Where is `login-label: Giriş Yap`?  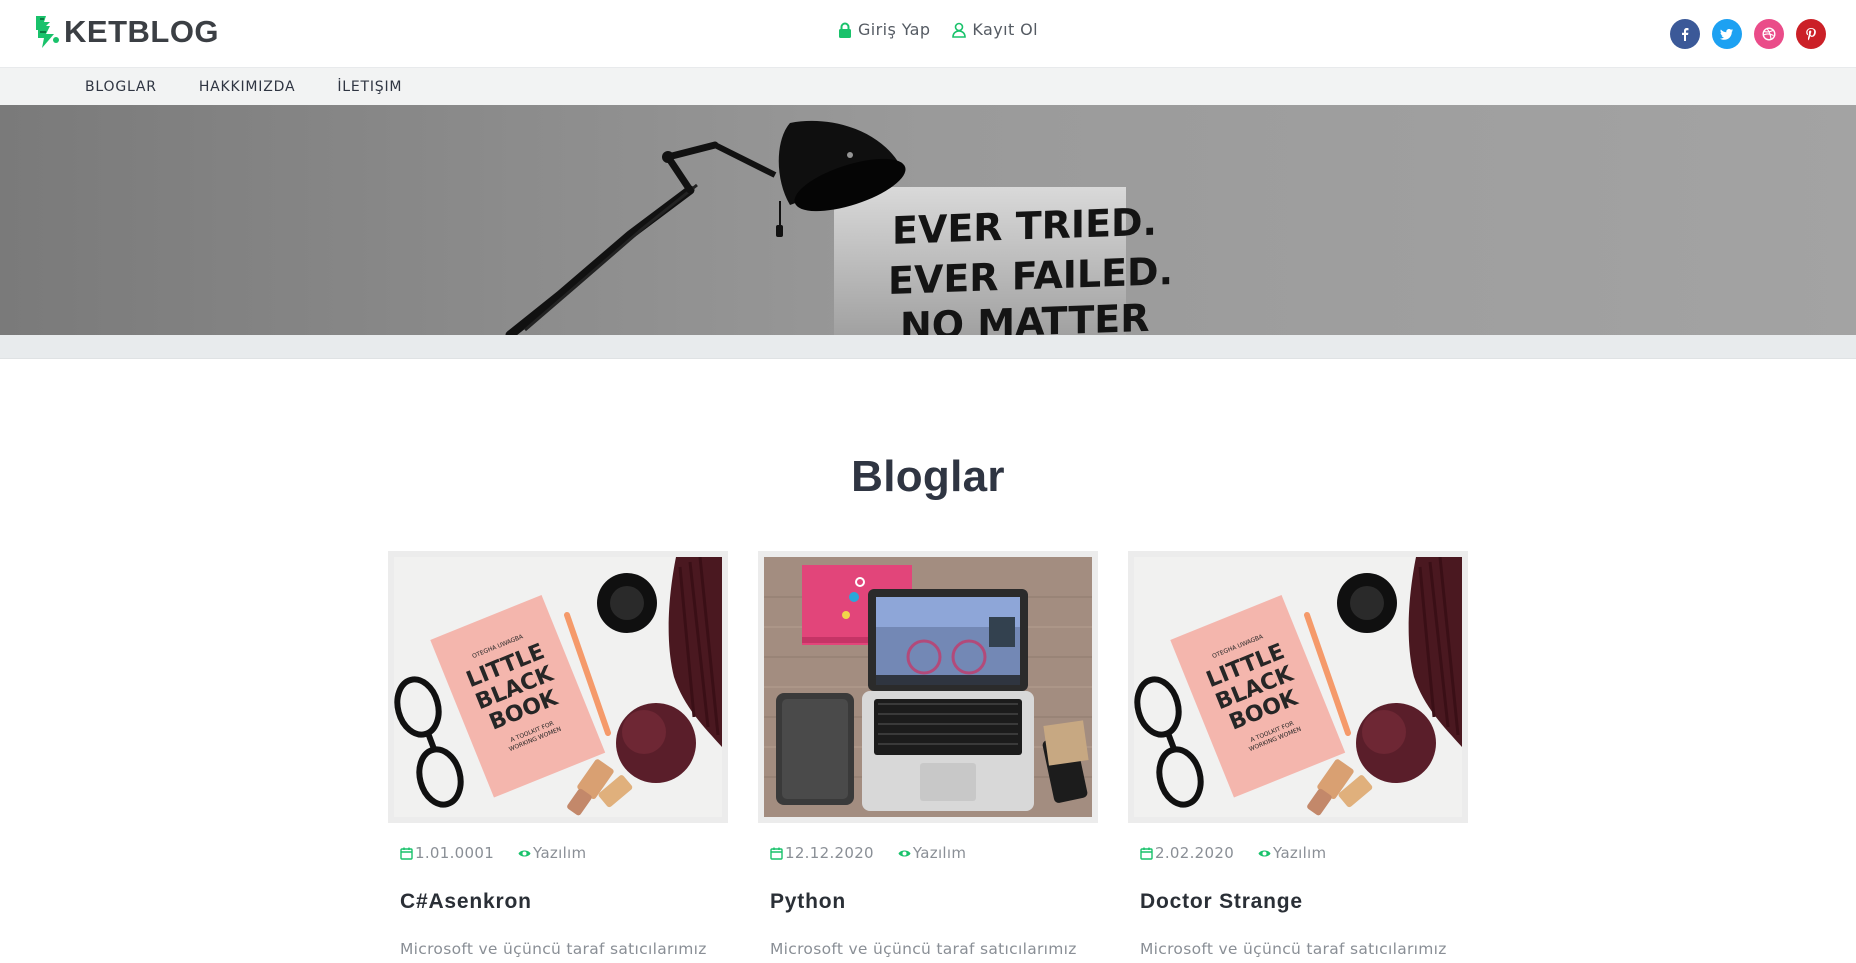 login-label: Giriş Yap is located at coordinates (894, 29).